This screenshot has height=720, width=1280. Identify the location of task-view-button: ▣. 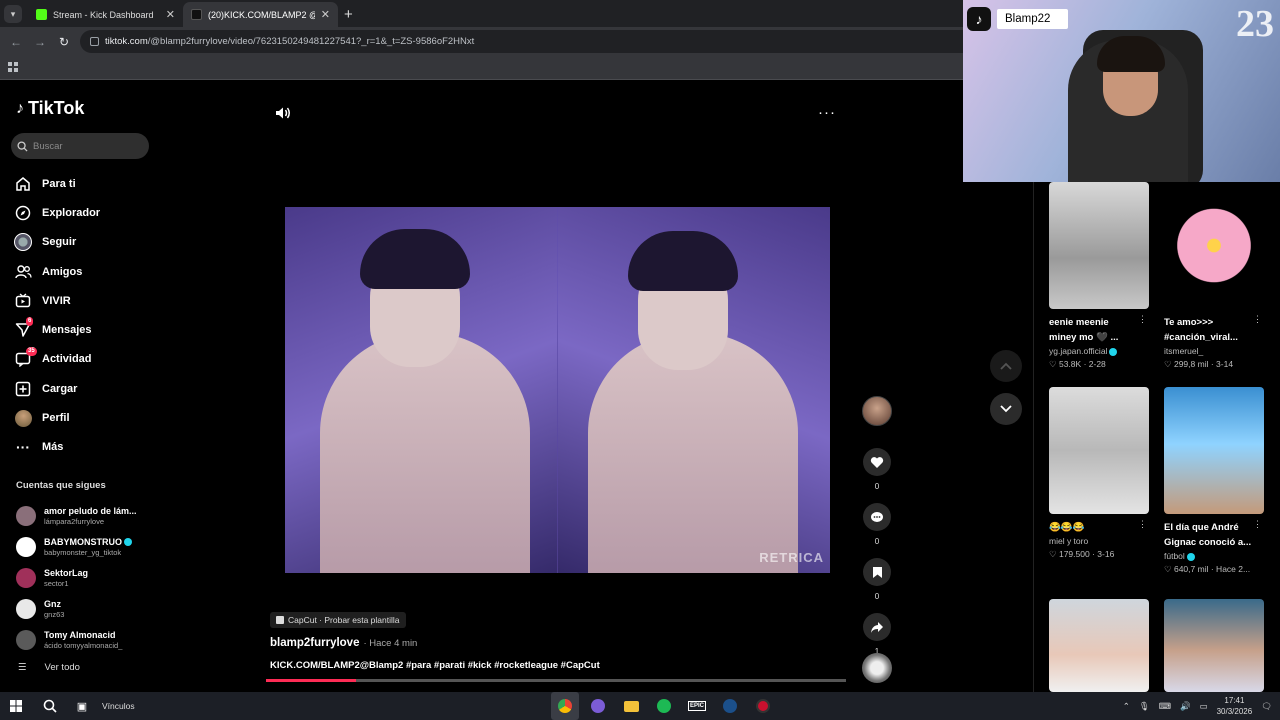
(82, 706).